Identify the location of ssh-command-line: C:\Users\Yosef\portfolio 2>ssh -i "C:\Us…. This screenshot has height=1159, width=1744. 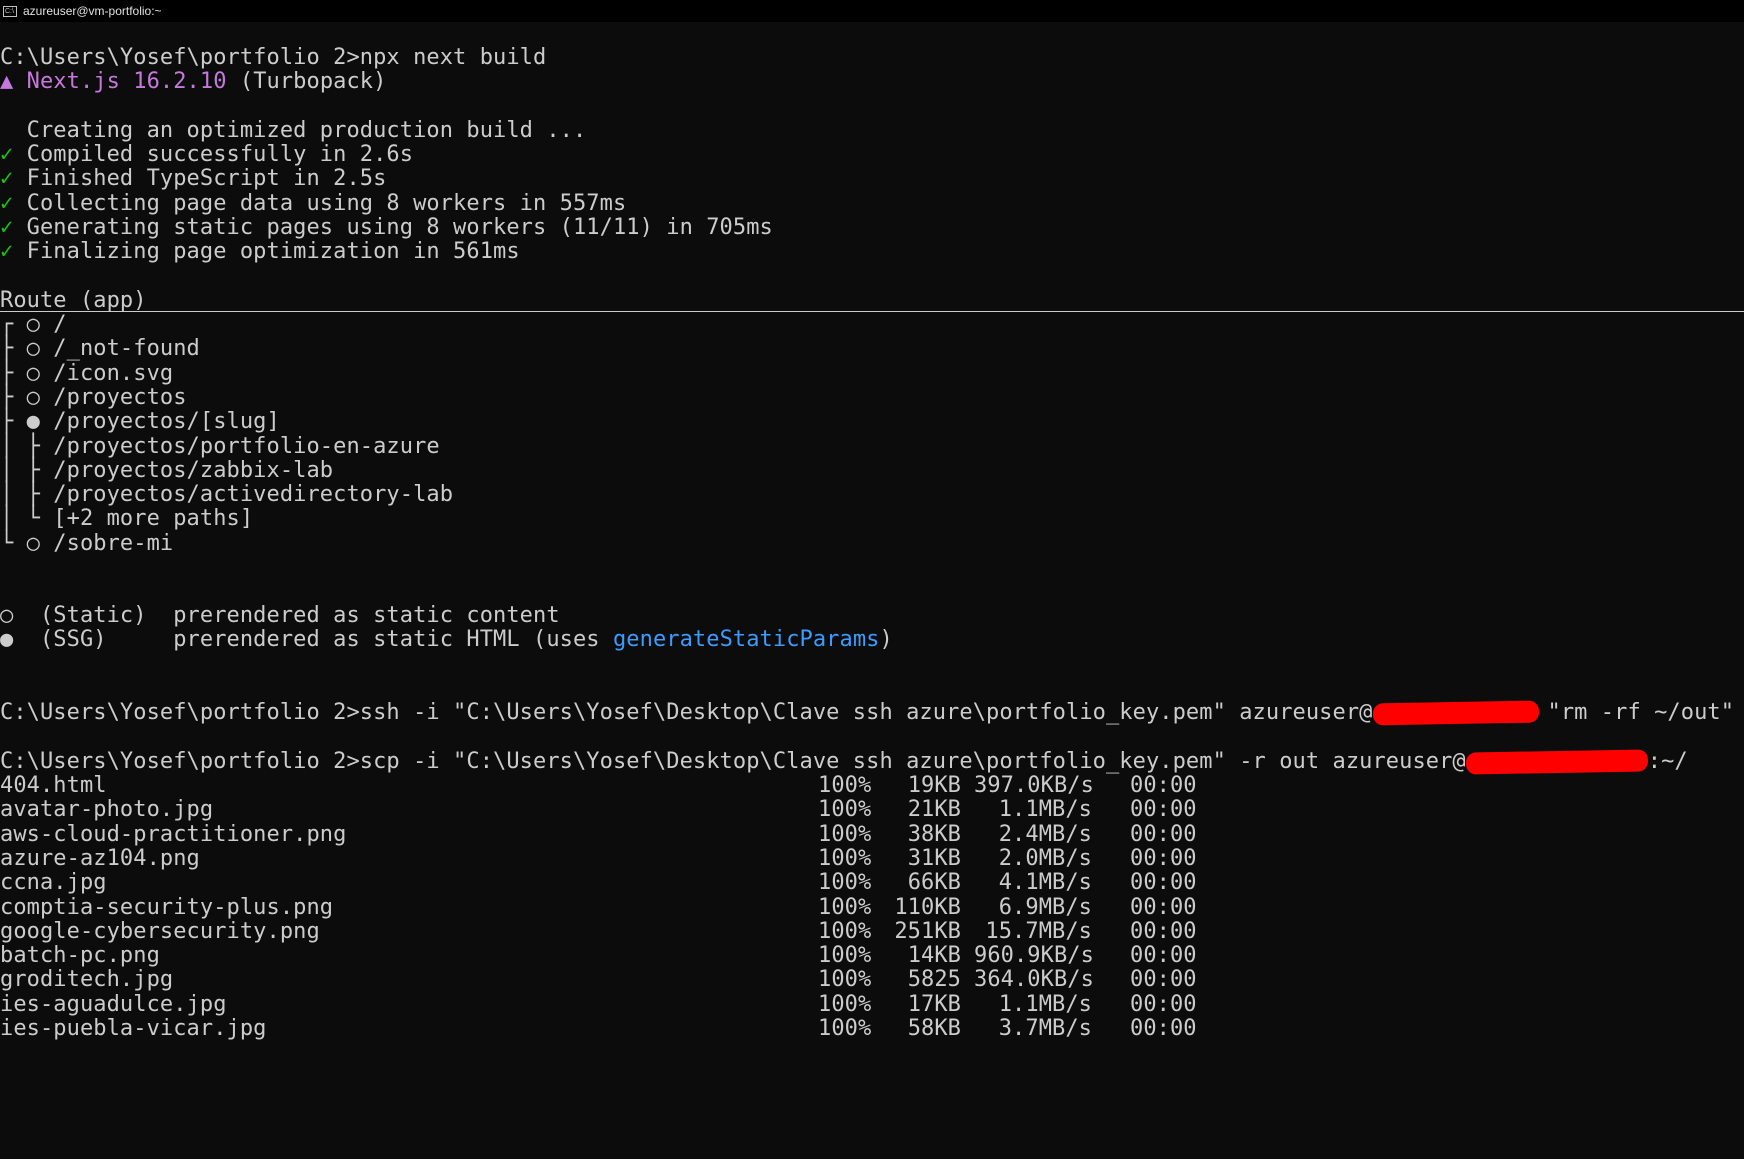
(867, 712).